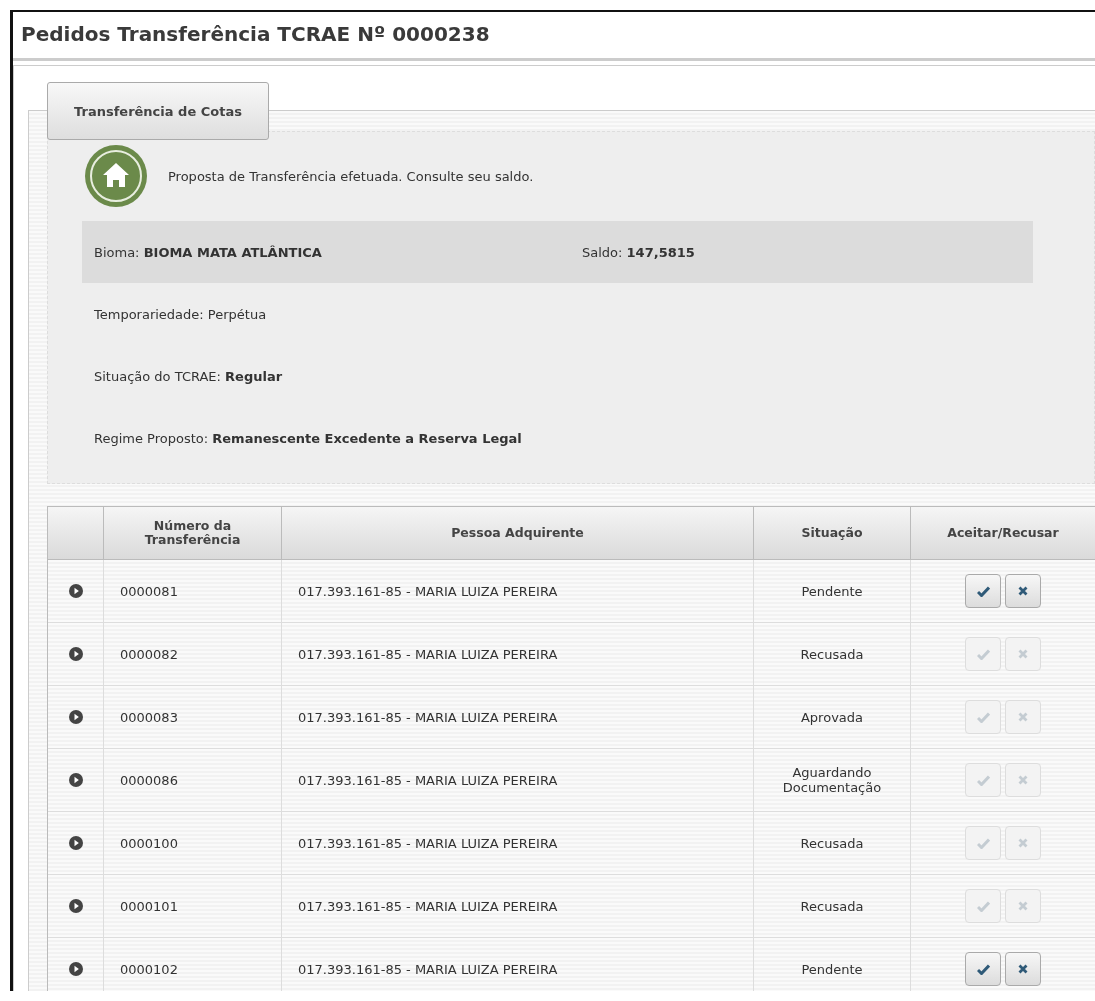 Image resolution: width=1095 pixels, height=1001 pixels. Describe the element at coordinates (832, 533) in the screenshot. I see `column-header: Situação` at that location.